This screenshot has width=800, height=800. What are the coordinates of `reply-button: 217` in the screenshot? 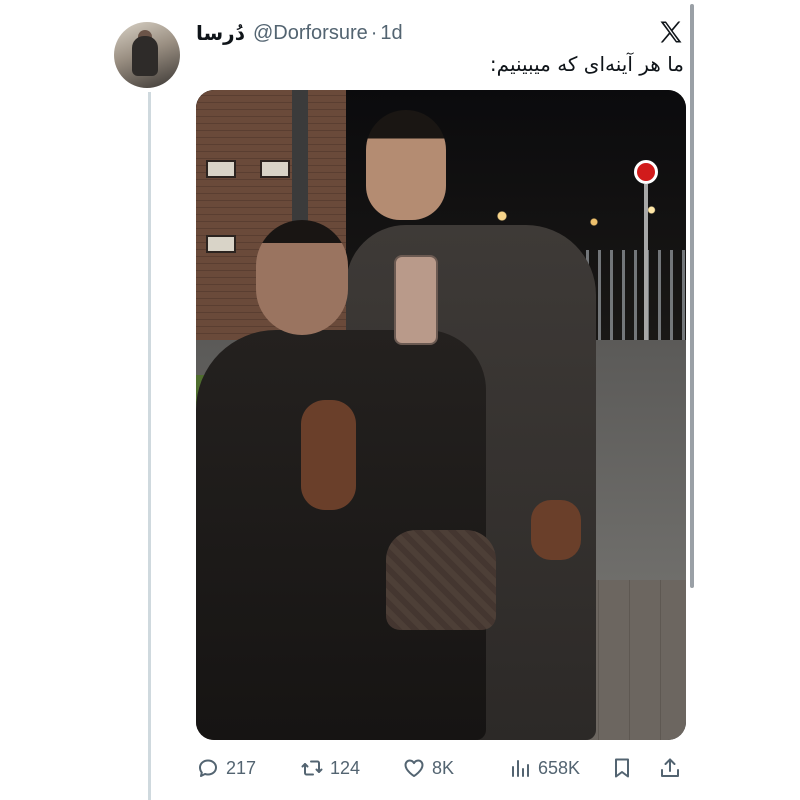 It's located at (226, 768).